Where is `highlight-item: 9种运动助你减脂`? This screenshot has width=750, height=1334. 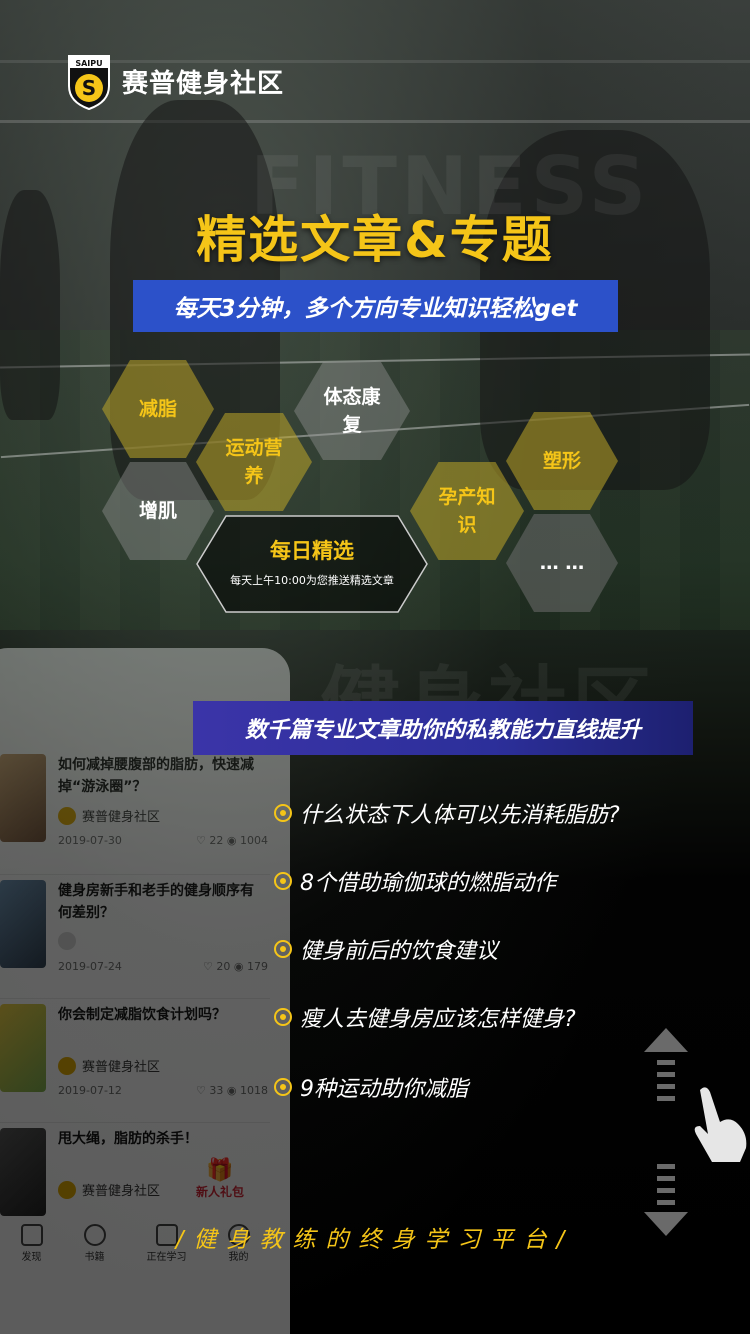 highlight-item: 9种运动助你减脂 is located at coordinates (371, 1087).